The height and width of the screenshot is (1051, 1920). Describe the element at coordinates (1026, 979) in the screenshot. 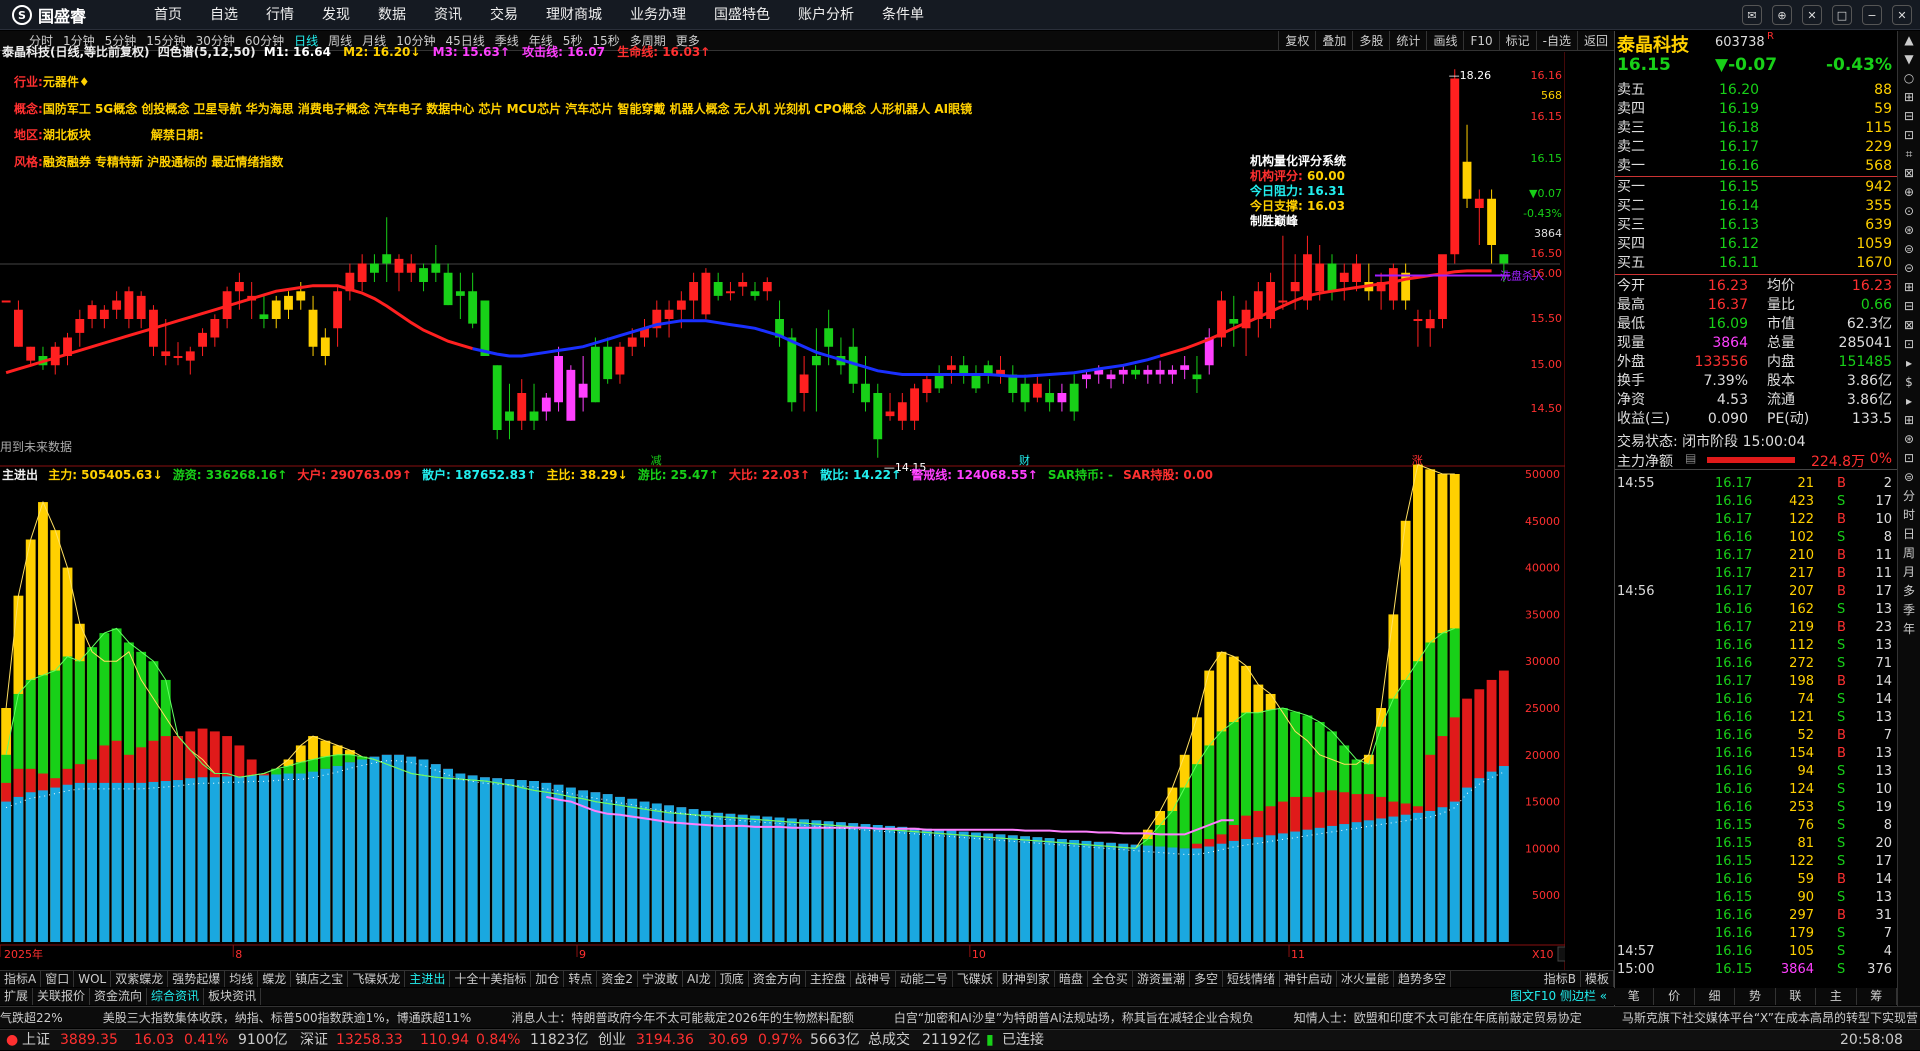

I see `indicator-tab-22: 财神到家` at that location.